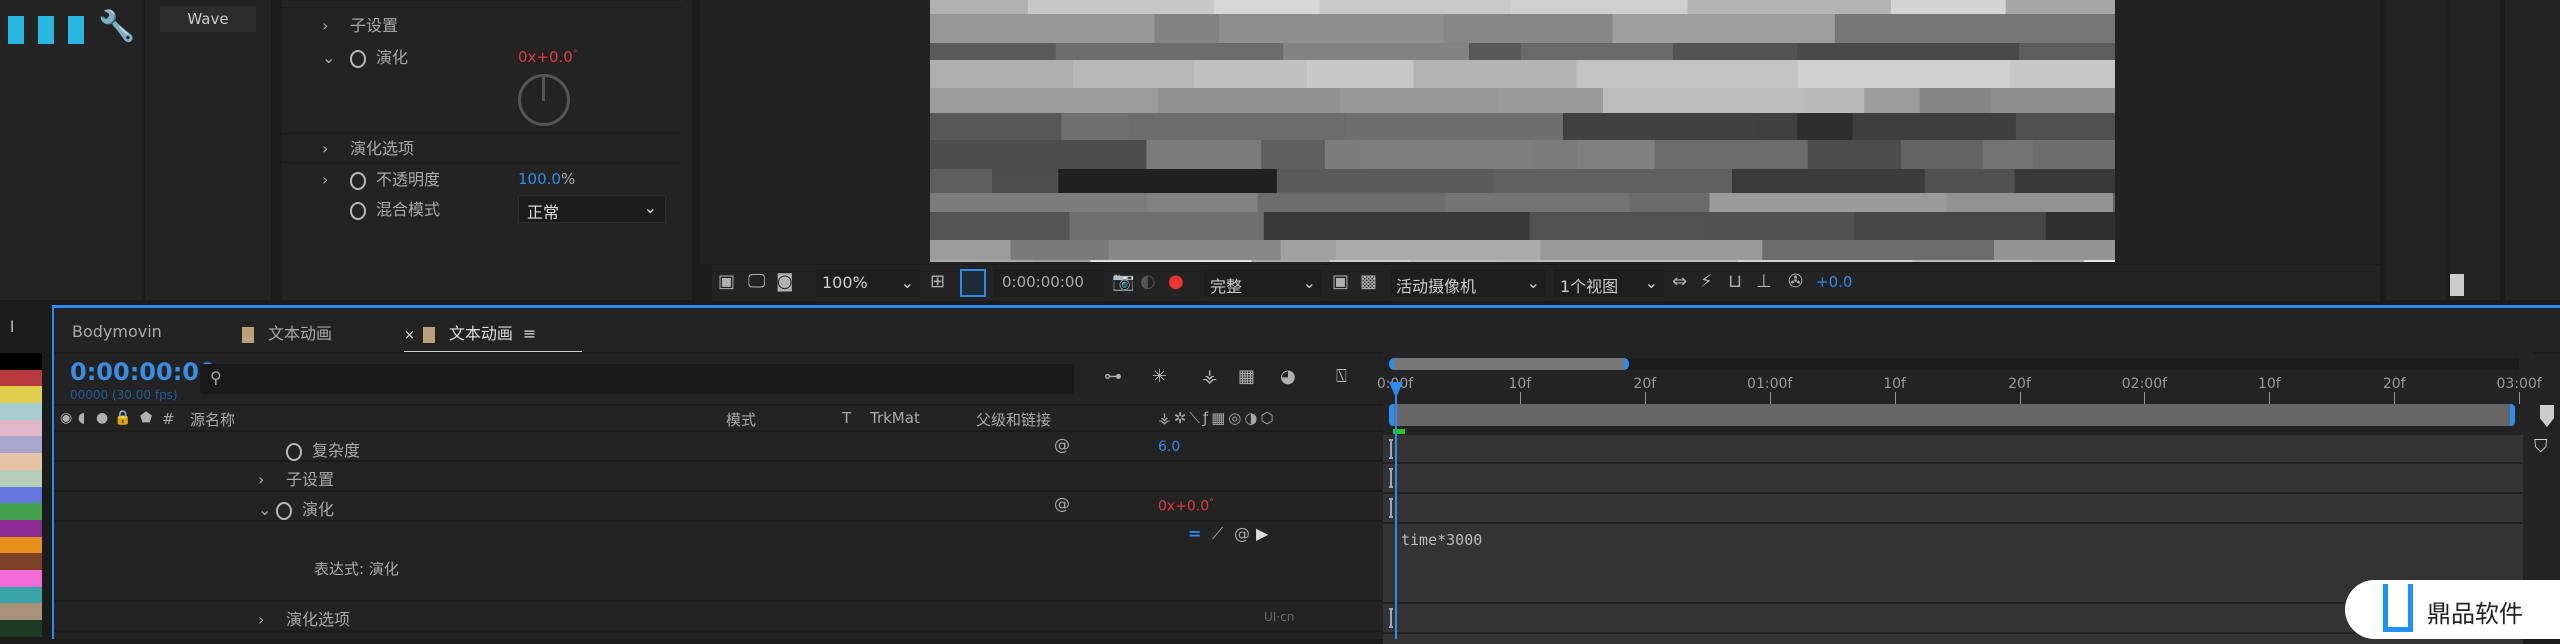 The image size is (2560, 644). Describe the element at coordinates (81, 418) in the screenshot. I see `audio-icon: ◖` at that location.